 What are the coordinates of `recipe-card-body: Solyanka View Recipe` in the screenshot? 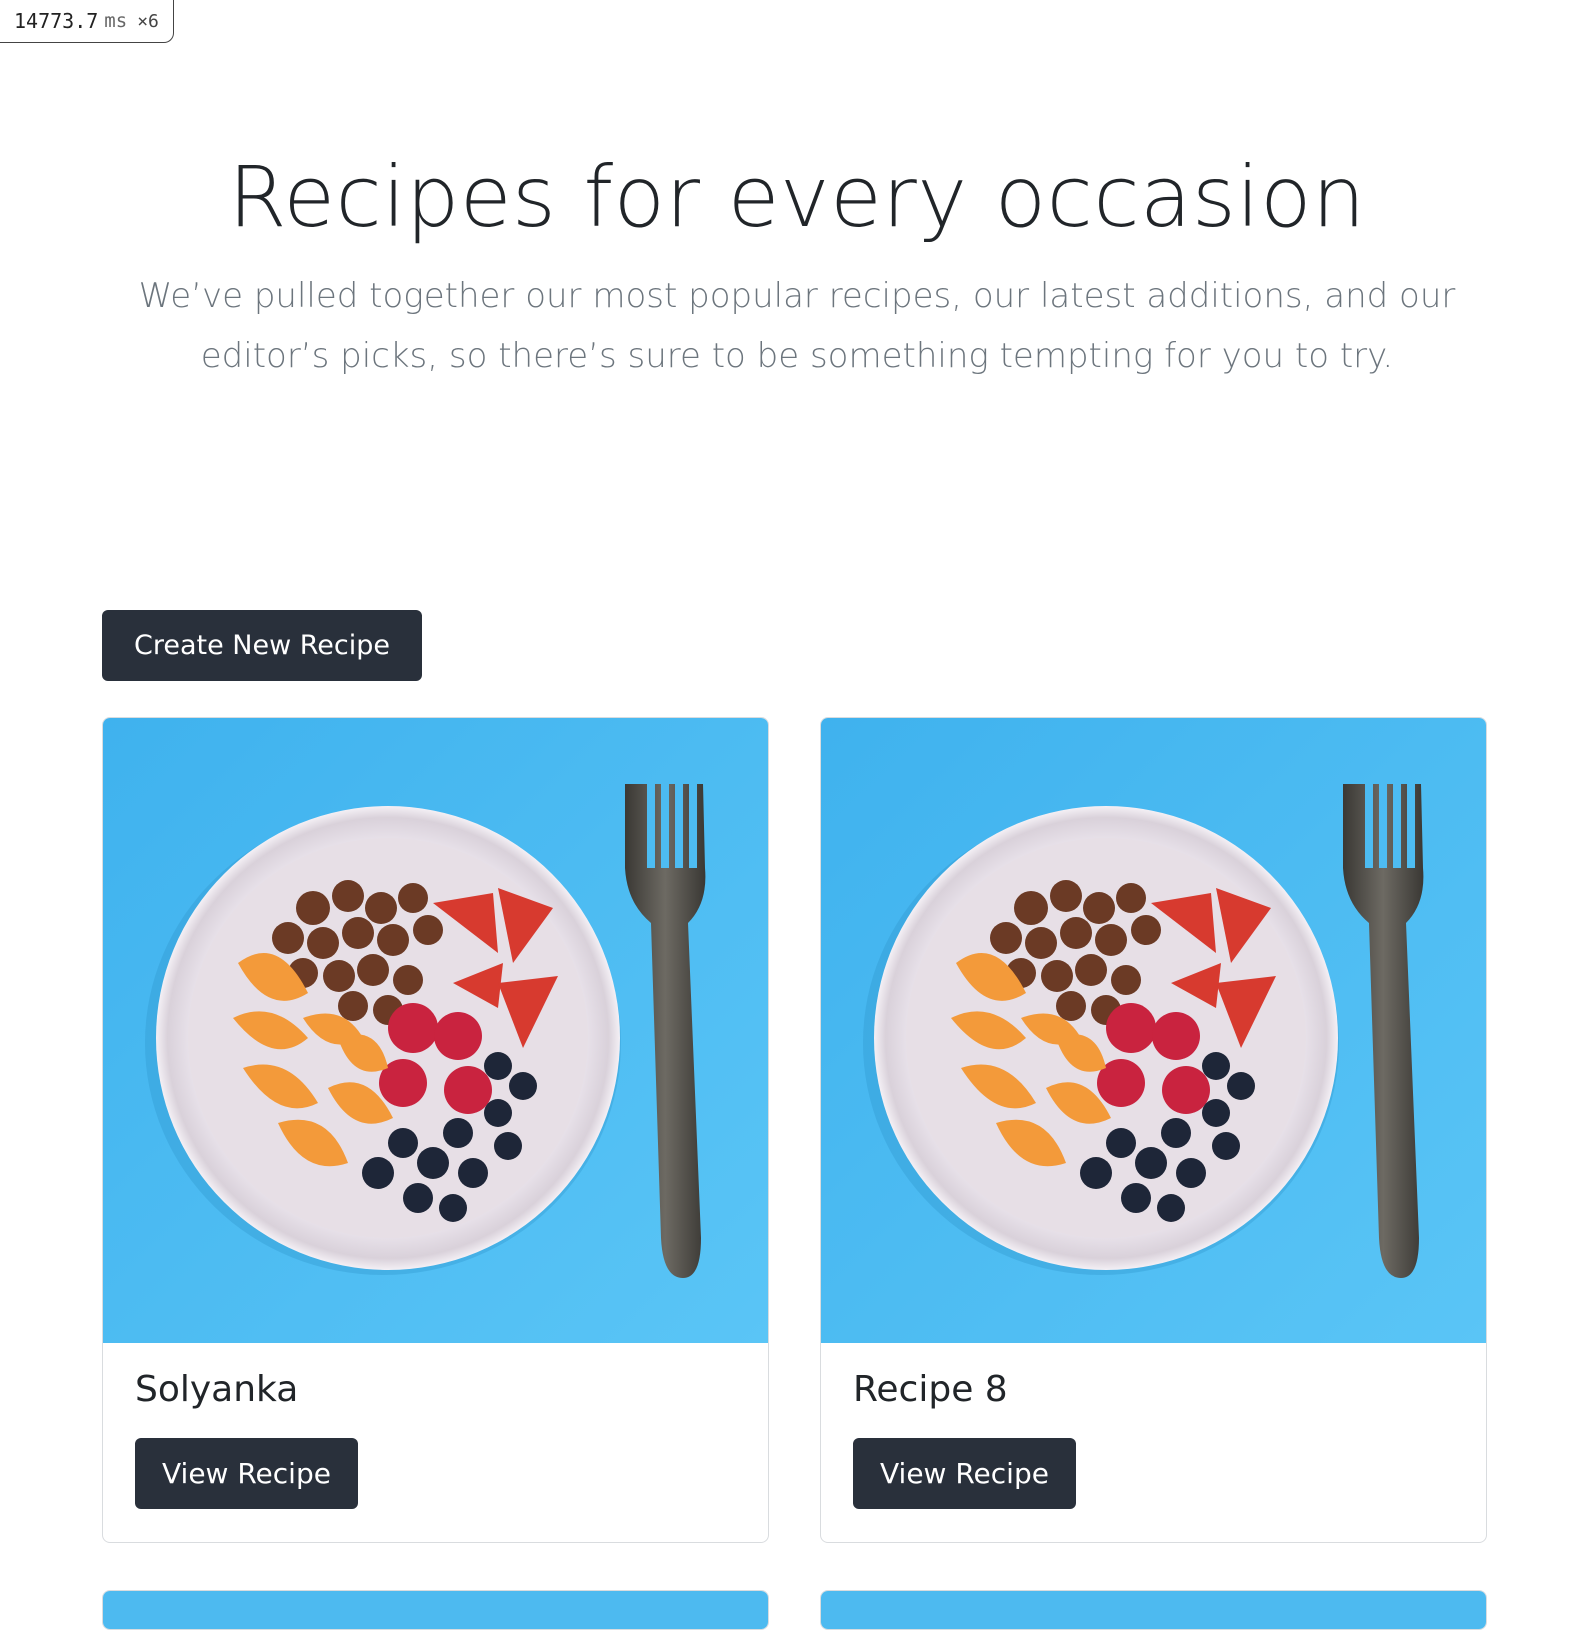 It's located at (435, 1442).